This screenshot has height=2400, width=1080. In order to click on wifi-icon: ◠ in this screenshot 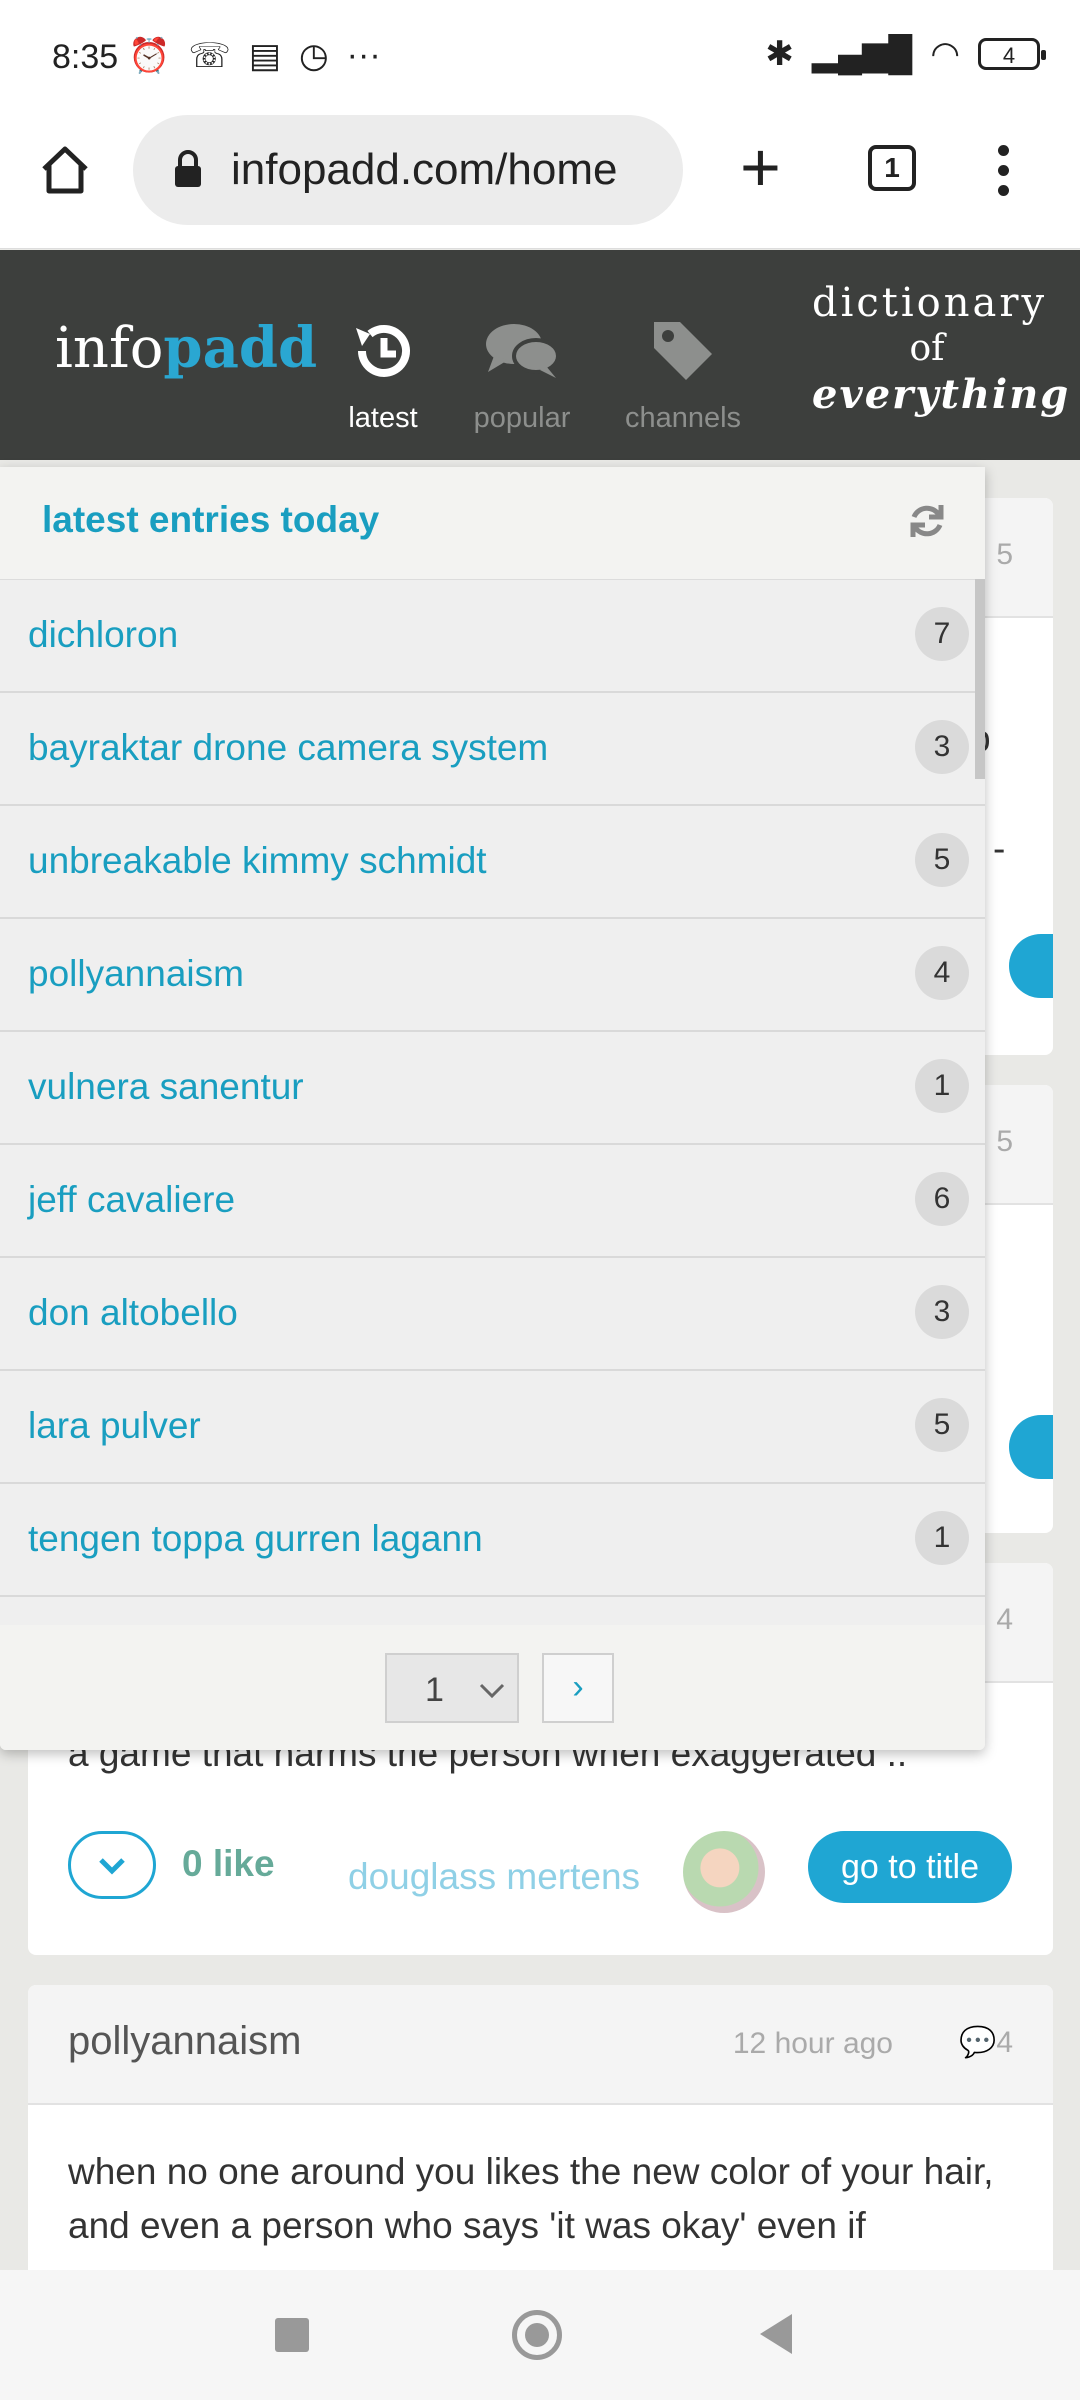, I will do `click(945, 54)`.